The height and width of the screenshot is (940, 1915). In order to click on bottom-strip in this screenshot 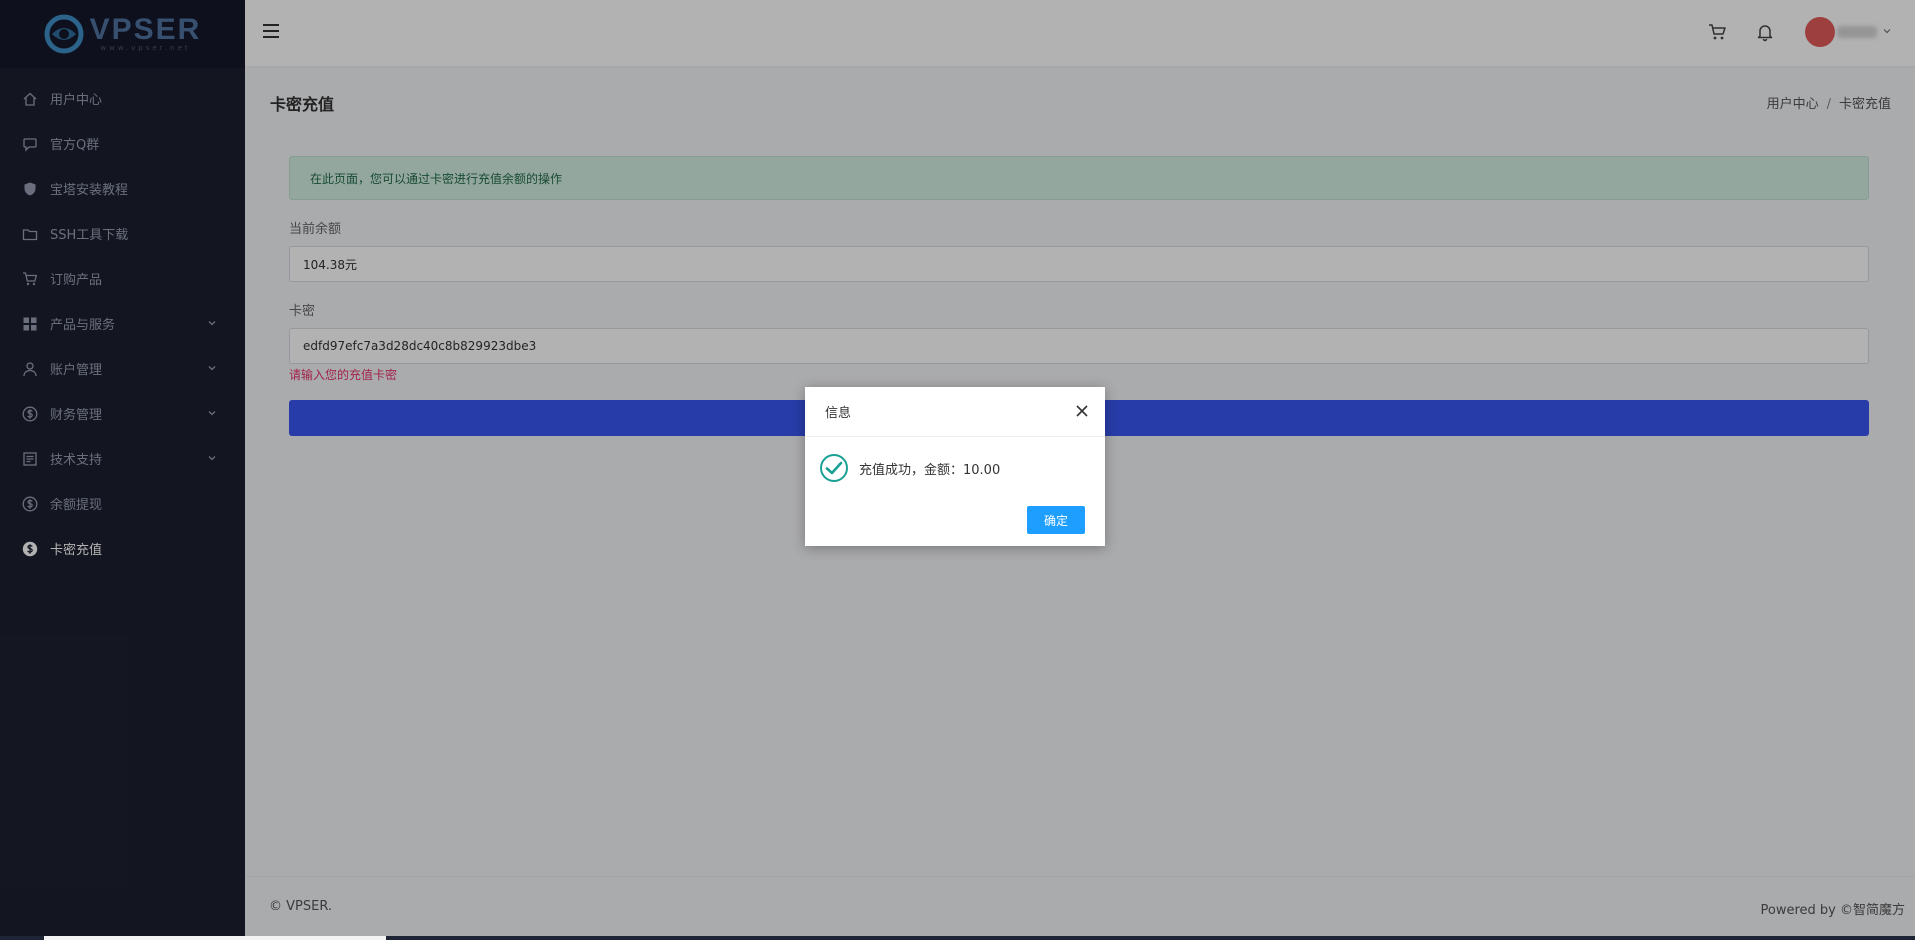, I will do `click(957, 938)`.